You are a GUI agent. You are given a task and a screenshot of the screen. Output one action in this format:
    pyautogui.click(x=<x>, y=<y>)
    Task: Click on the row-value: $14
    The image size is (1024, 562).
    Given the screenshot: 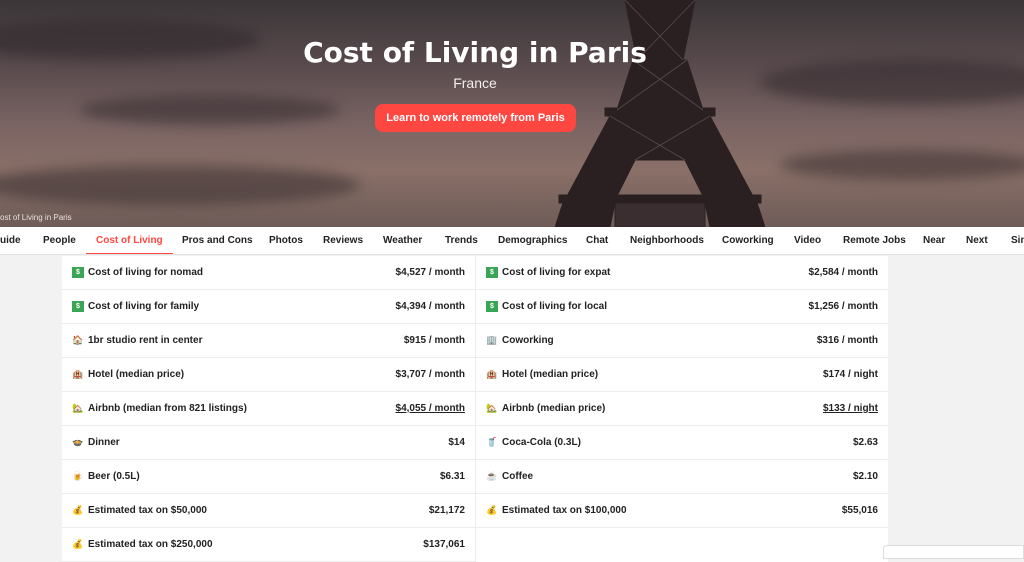 What is the action you would take?
    pyautogui.click(x=456, y=442)
    